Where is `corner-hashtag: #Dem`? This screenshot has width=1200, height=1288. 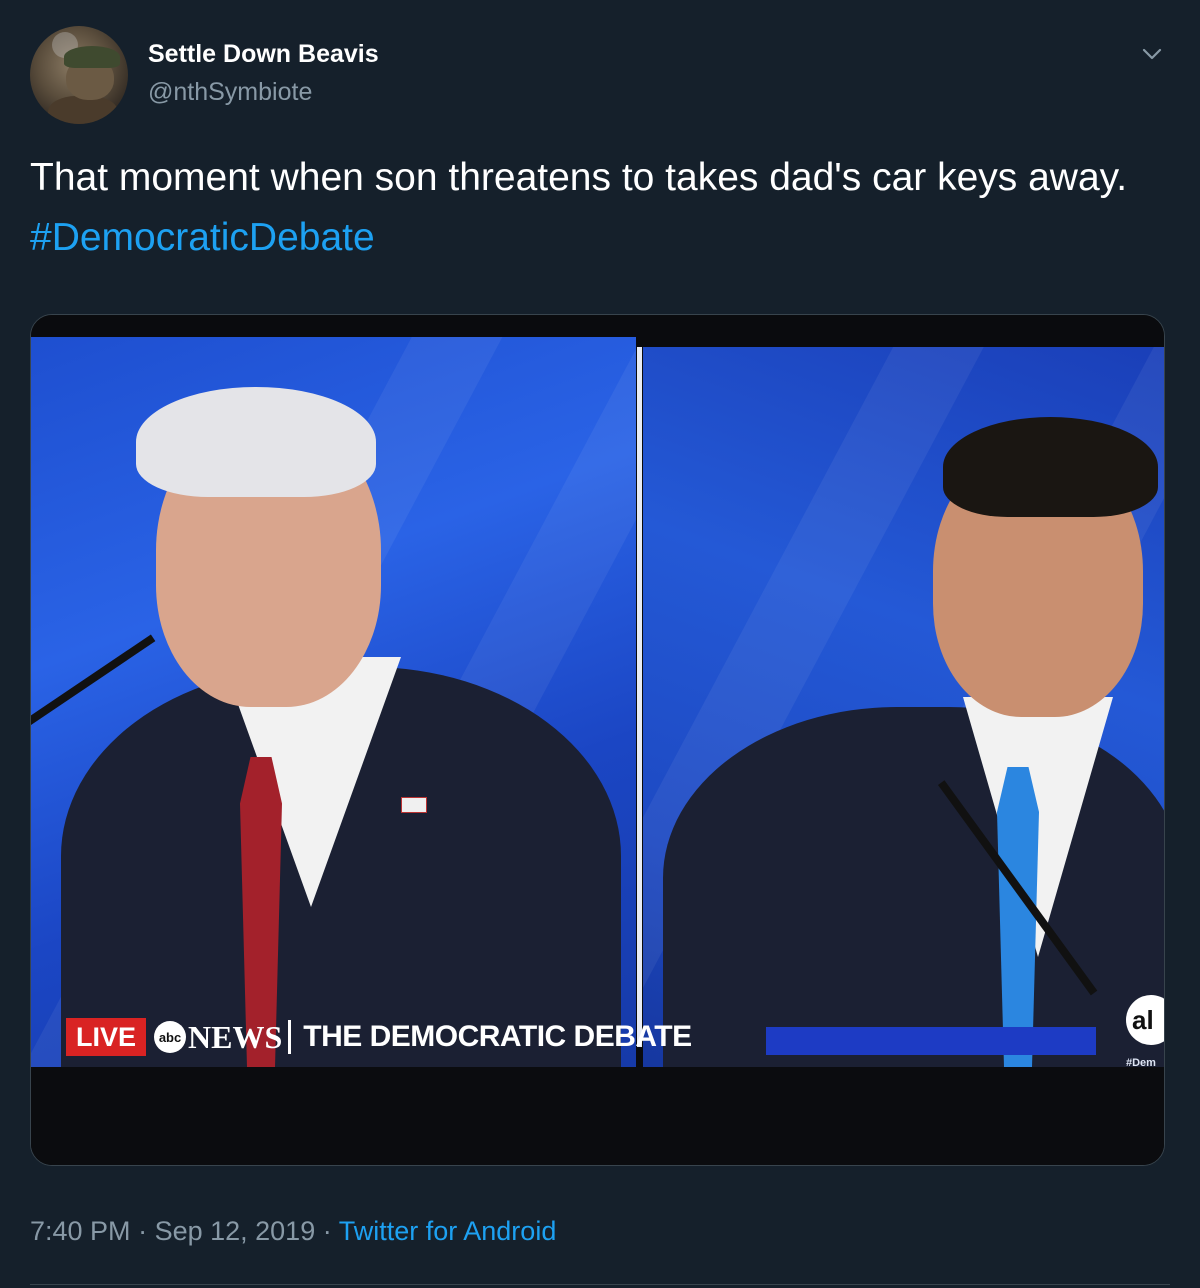
corner-hashtag: #Dem is located at coordinates (1141, 1062).